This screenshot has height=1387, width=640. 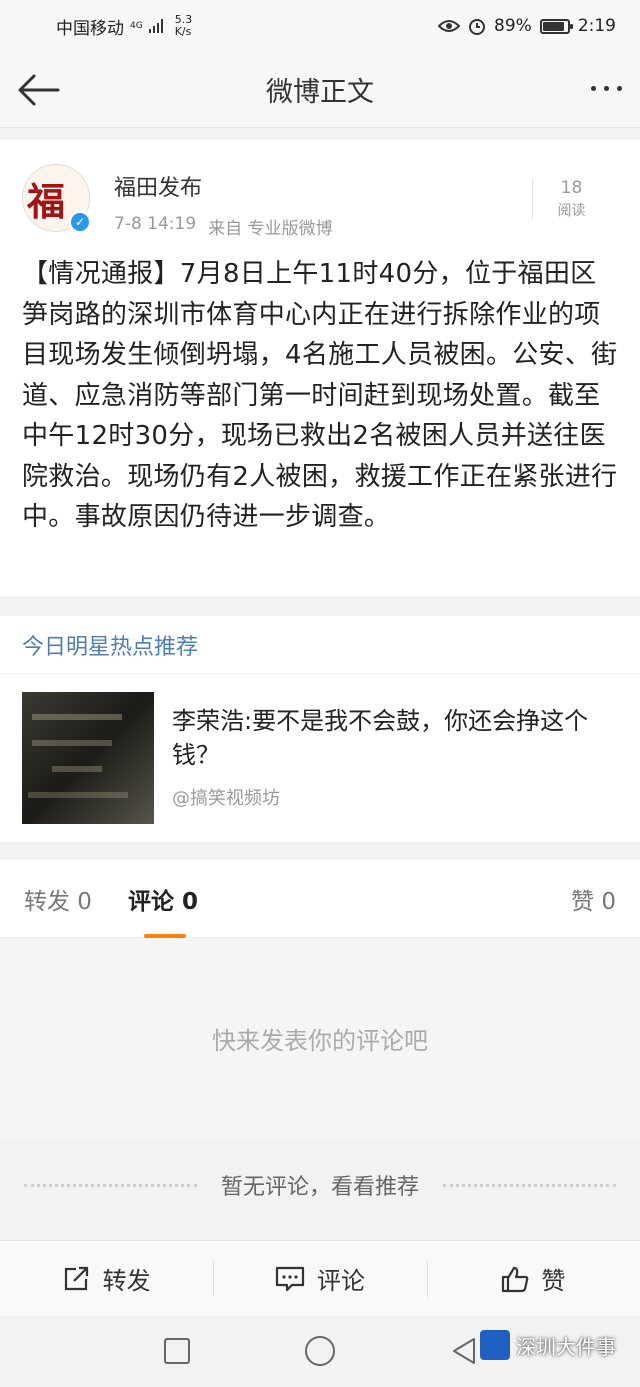 I want to click on repost-button: 转发, so click(x=106, y=1278).